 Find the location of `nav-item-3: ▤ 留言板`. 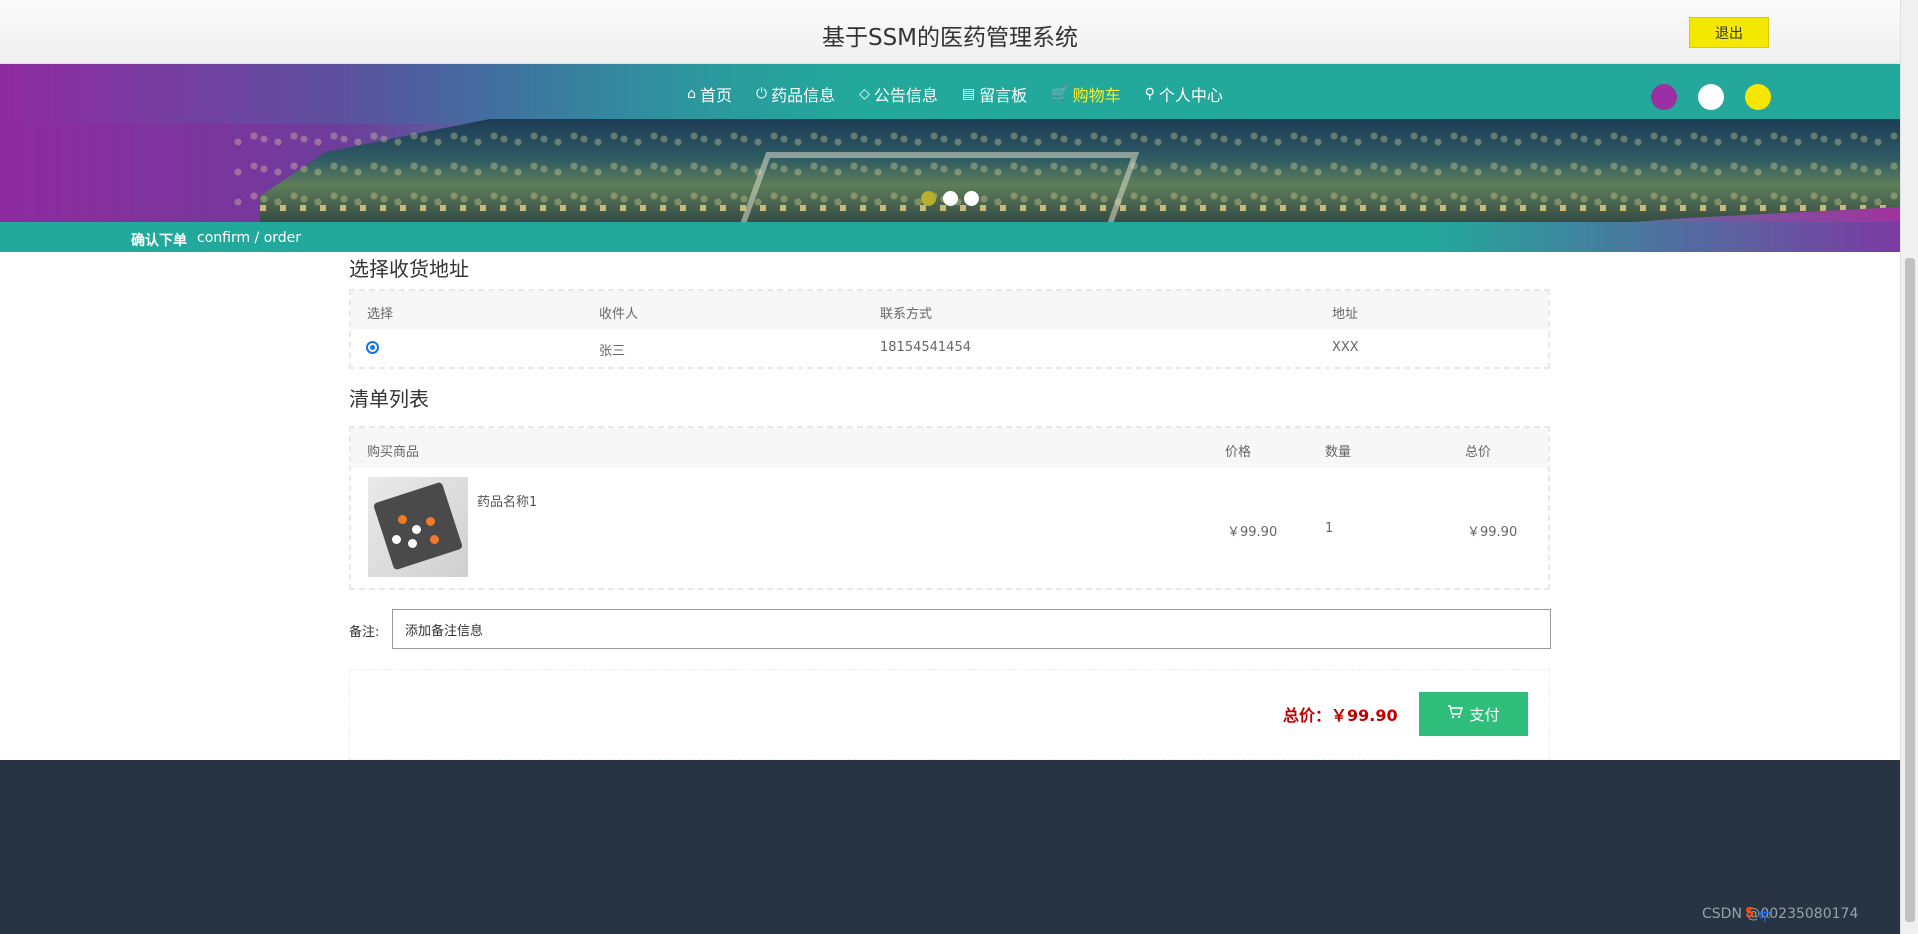

nav-item-3: ▤ 留言板 is located at coordinates (994, 94).